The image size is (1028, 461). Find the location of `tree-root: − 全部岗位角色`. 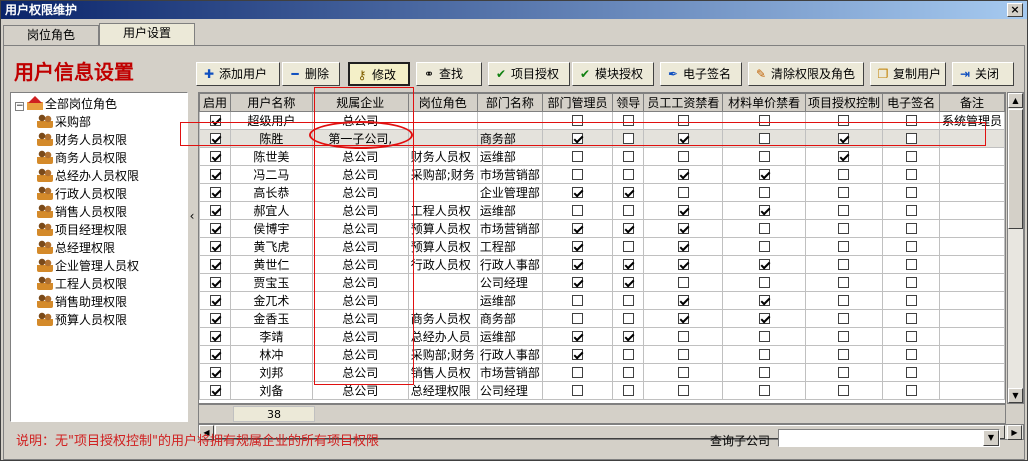

tree-root: − 全部岗位角色 is located at coordinates (66, 104).